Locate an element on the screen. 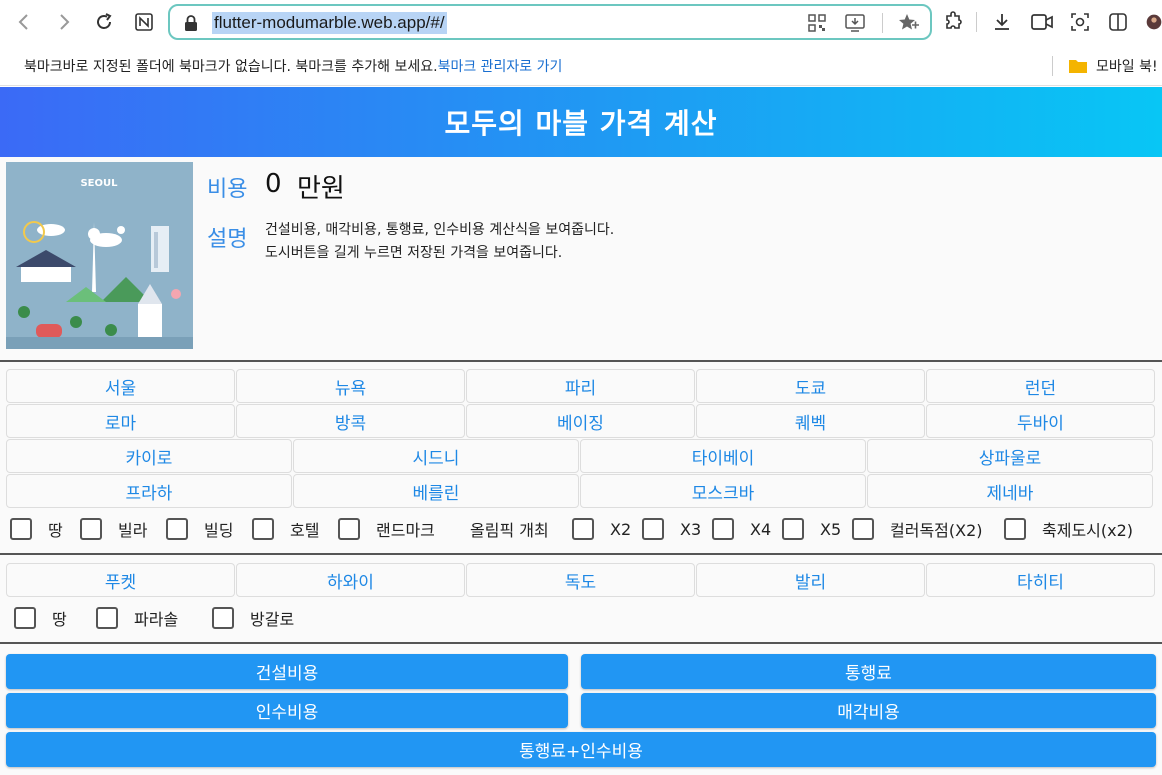 The image size is (1162, 775). cost-unit: 만원 is located at coordinates (321, 189).